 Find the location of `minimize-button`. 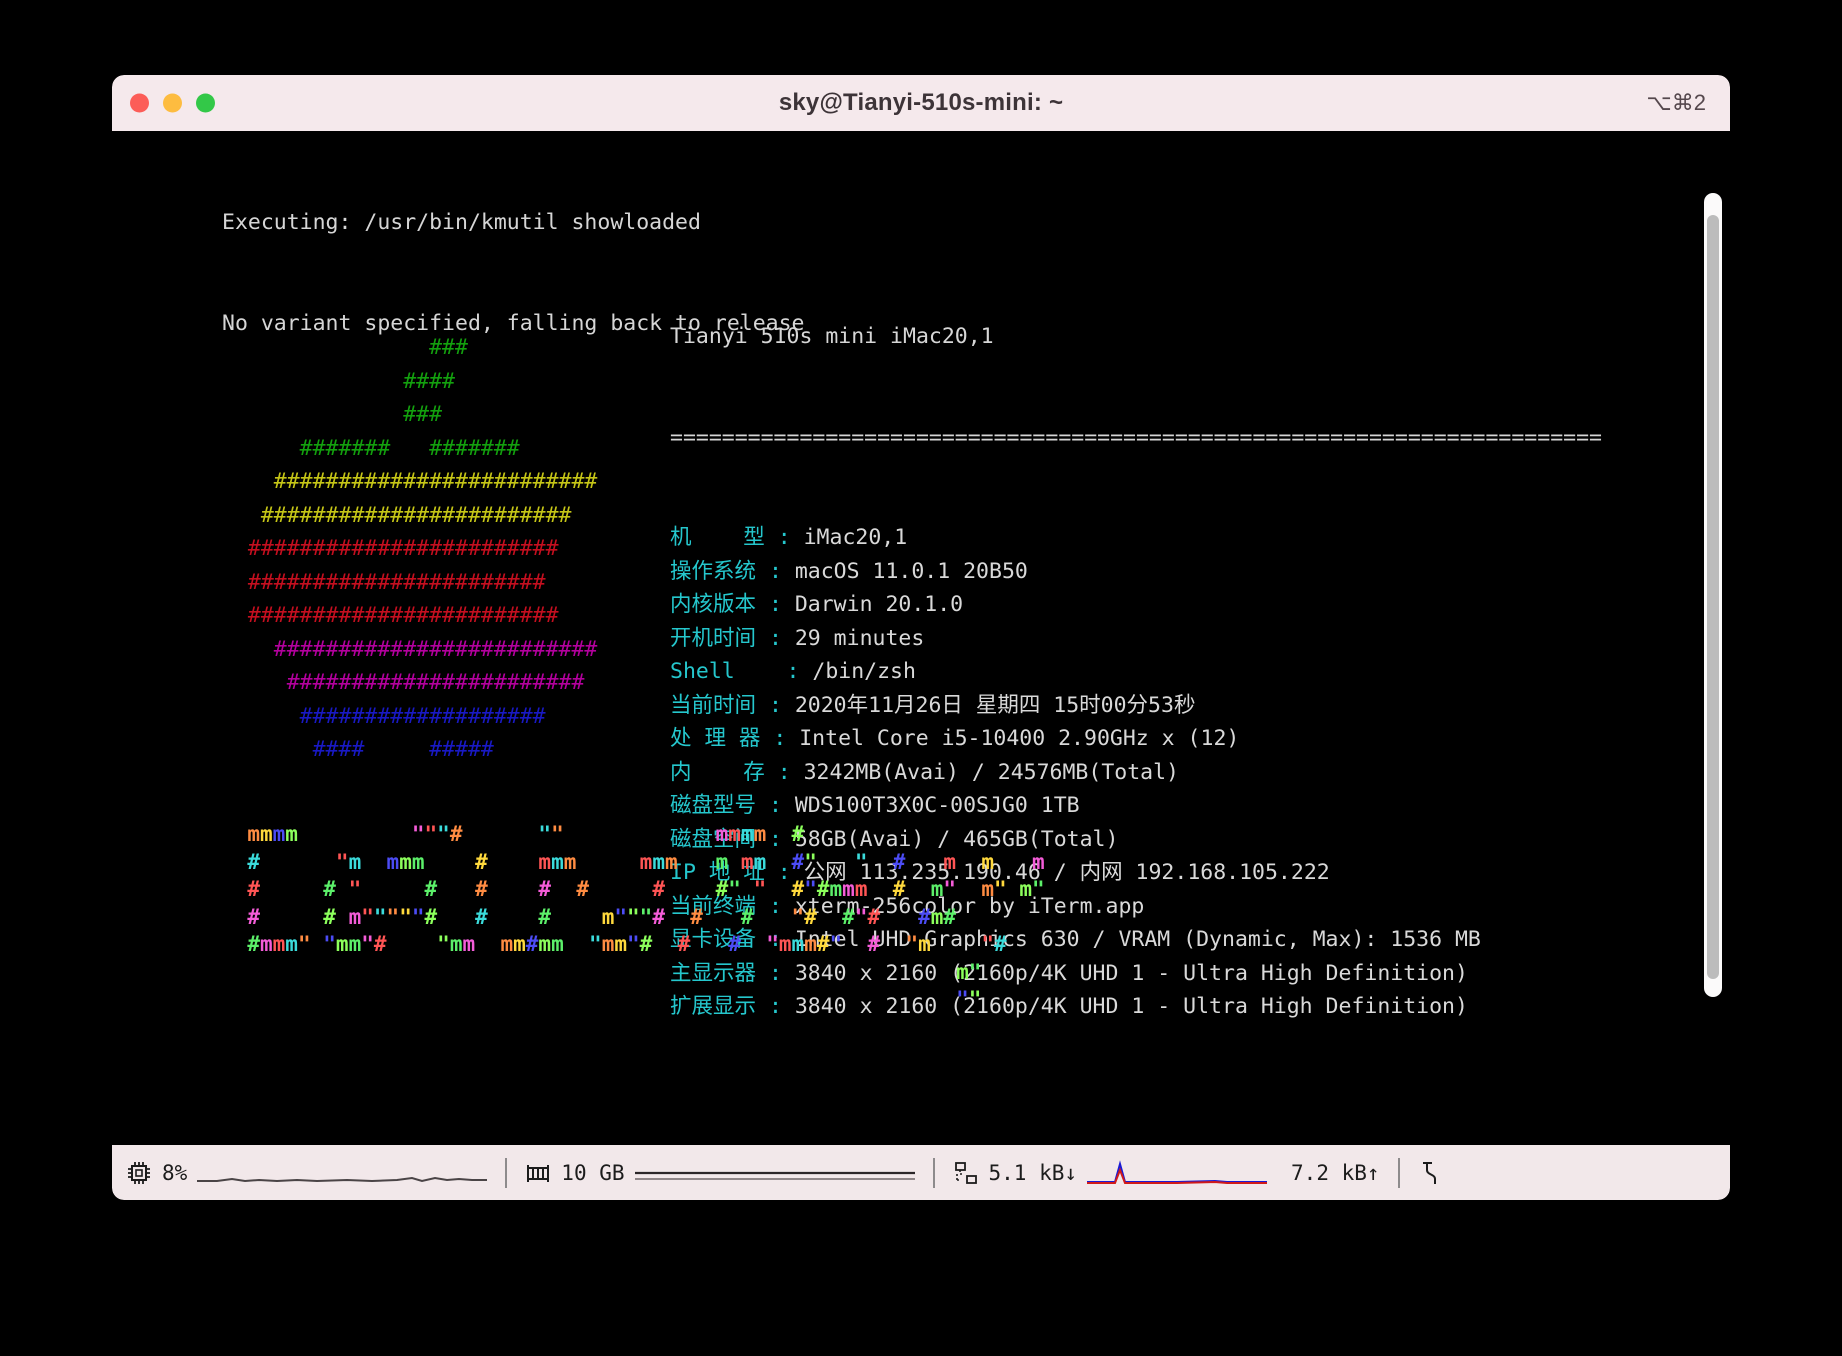

minimize-button is located at coordinates (172, 103).